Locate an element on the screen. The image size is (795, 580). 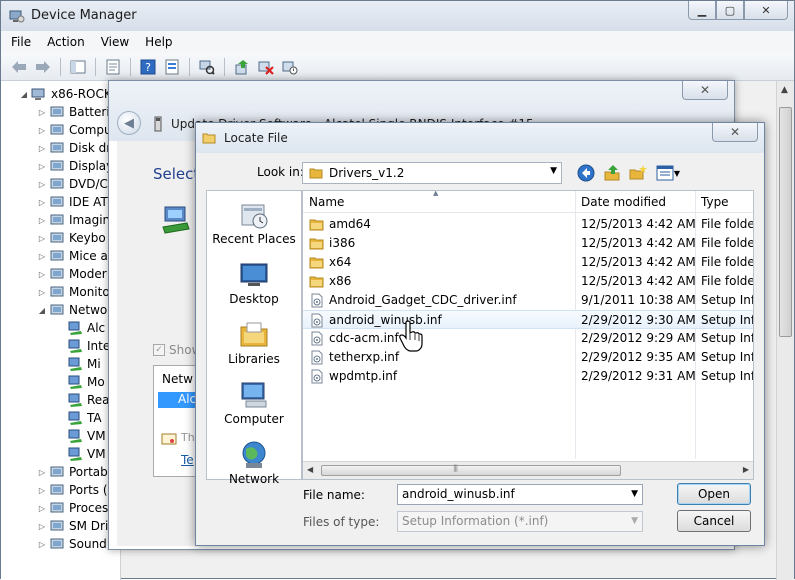
minimize-button: ▁ is located at coordinates (702, 10).